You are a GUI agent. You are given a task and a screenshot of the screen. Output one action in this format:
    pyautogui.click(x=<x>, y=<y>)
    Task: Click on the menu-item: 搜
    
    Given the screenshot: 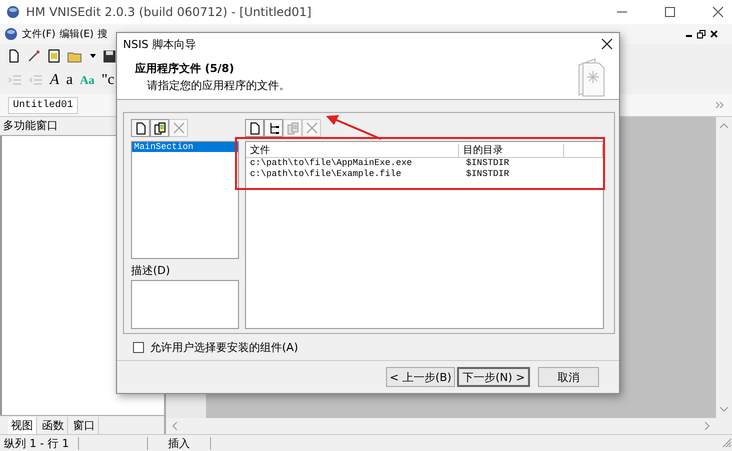 What is the action you would take?
    pyautogui.click(x=103, y=34)
    